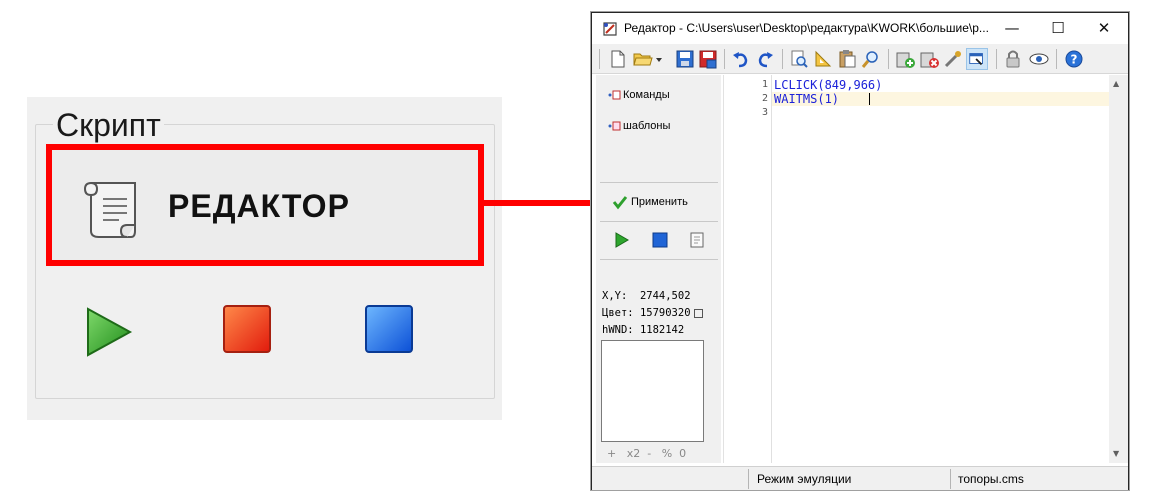 This screenshot has height=502, width=1163. What do you see at coordinates (771, 269) in the screenshot?
I see `fold-margin` at bounding box center [771, 269].